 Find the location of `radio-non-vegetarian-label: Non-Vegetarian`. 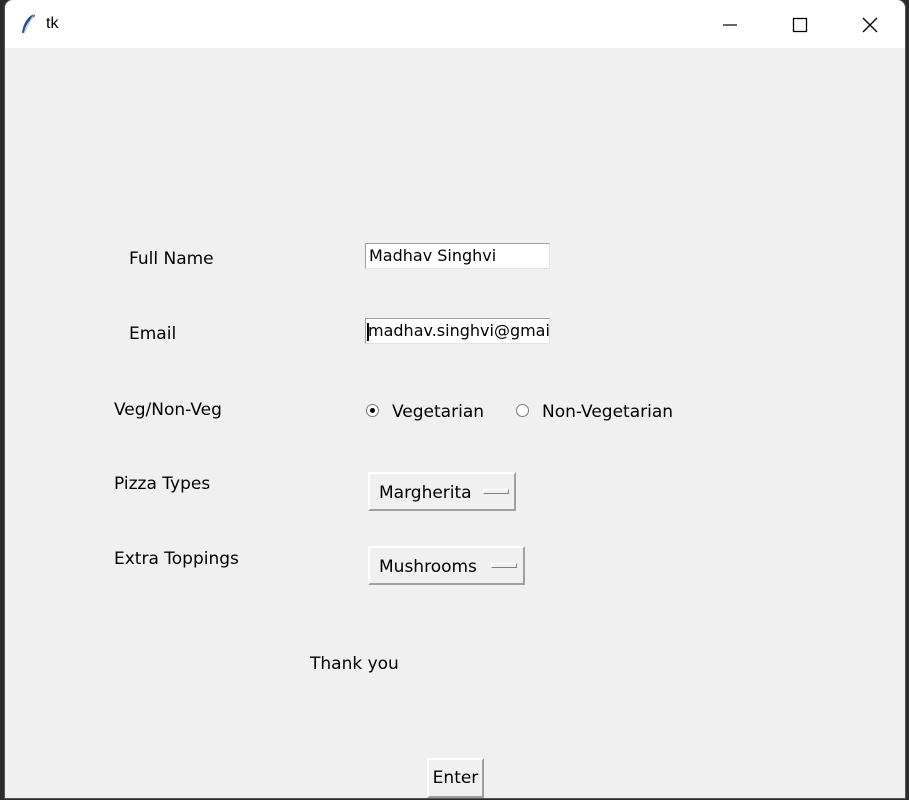

radio-non-vegetarian-label: Non-Vegetarian is located at coordinates (608, 412).